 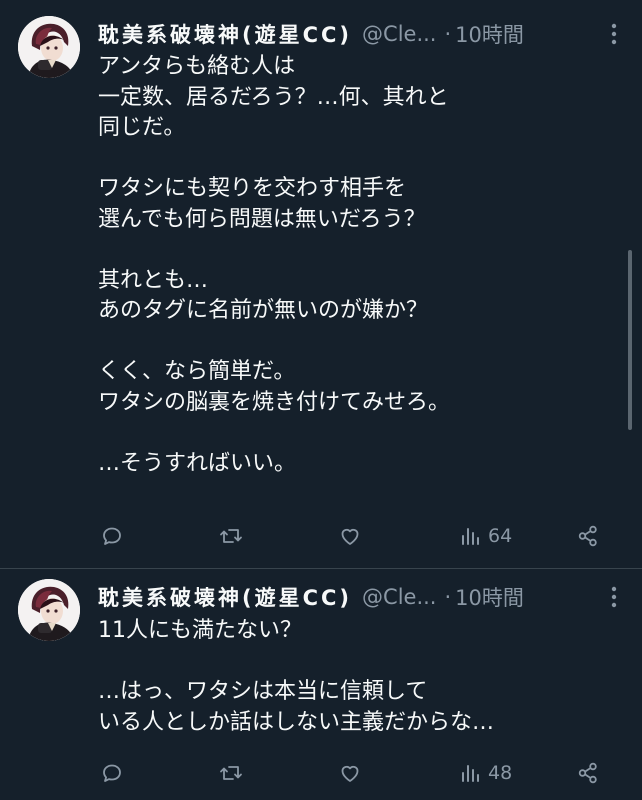 I want to click on tweet-actions: 48, so click(x=358, y=773).